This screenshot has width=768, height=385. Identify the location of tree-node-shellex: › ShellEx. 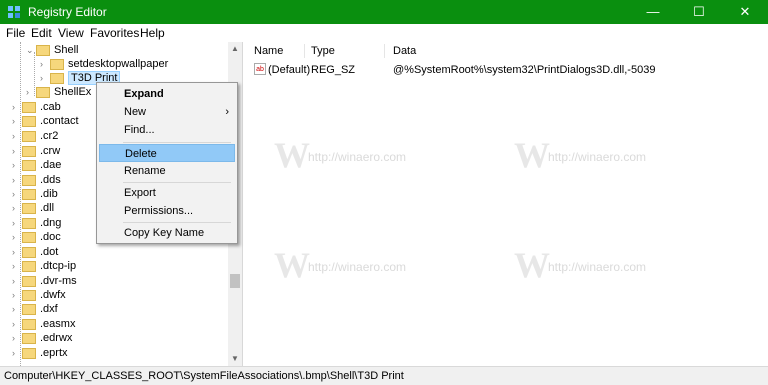
(58, 92).